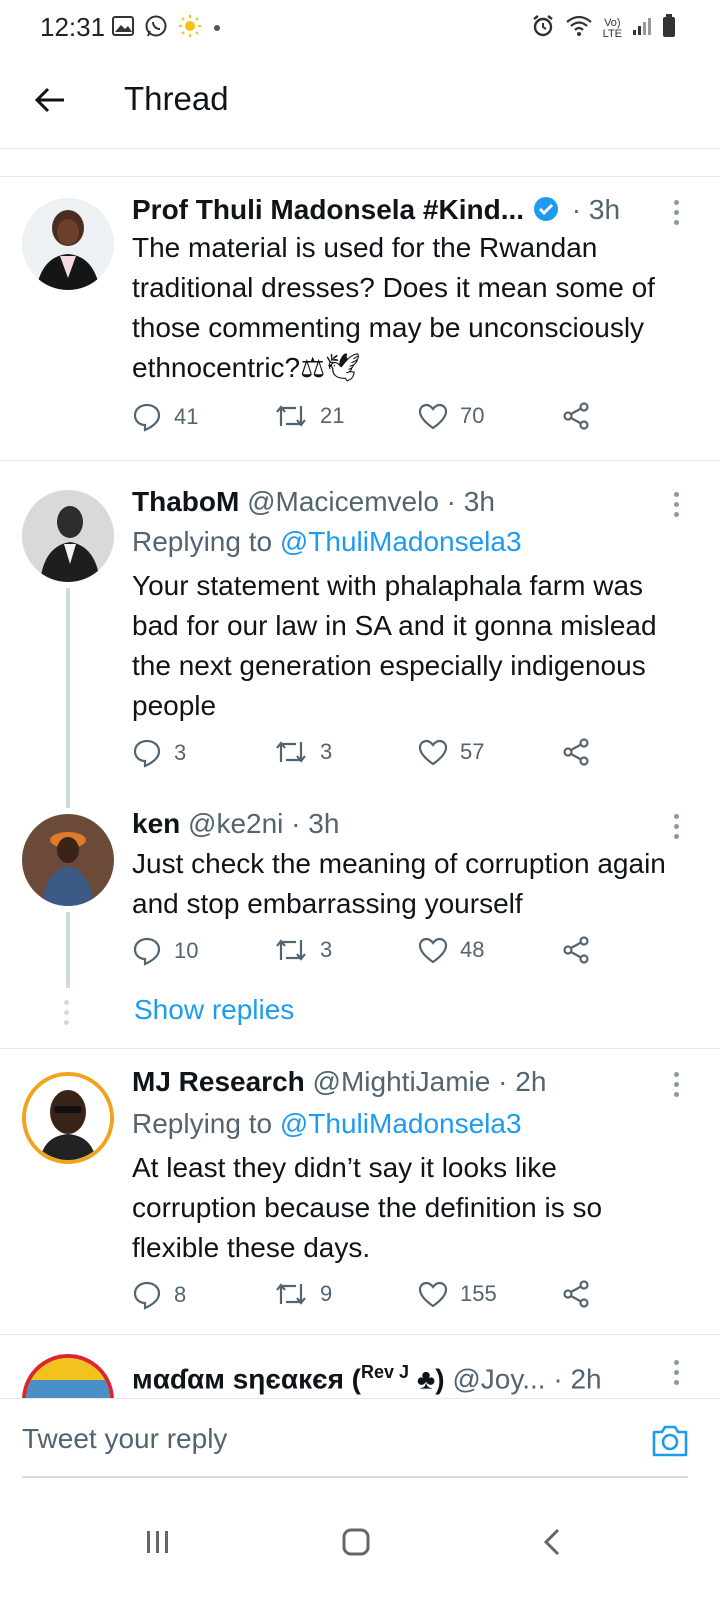  I want to click on display-name-suffix: ♣), so click(427, 1379).